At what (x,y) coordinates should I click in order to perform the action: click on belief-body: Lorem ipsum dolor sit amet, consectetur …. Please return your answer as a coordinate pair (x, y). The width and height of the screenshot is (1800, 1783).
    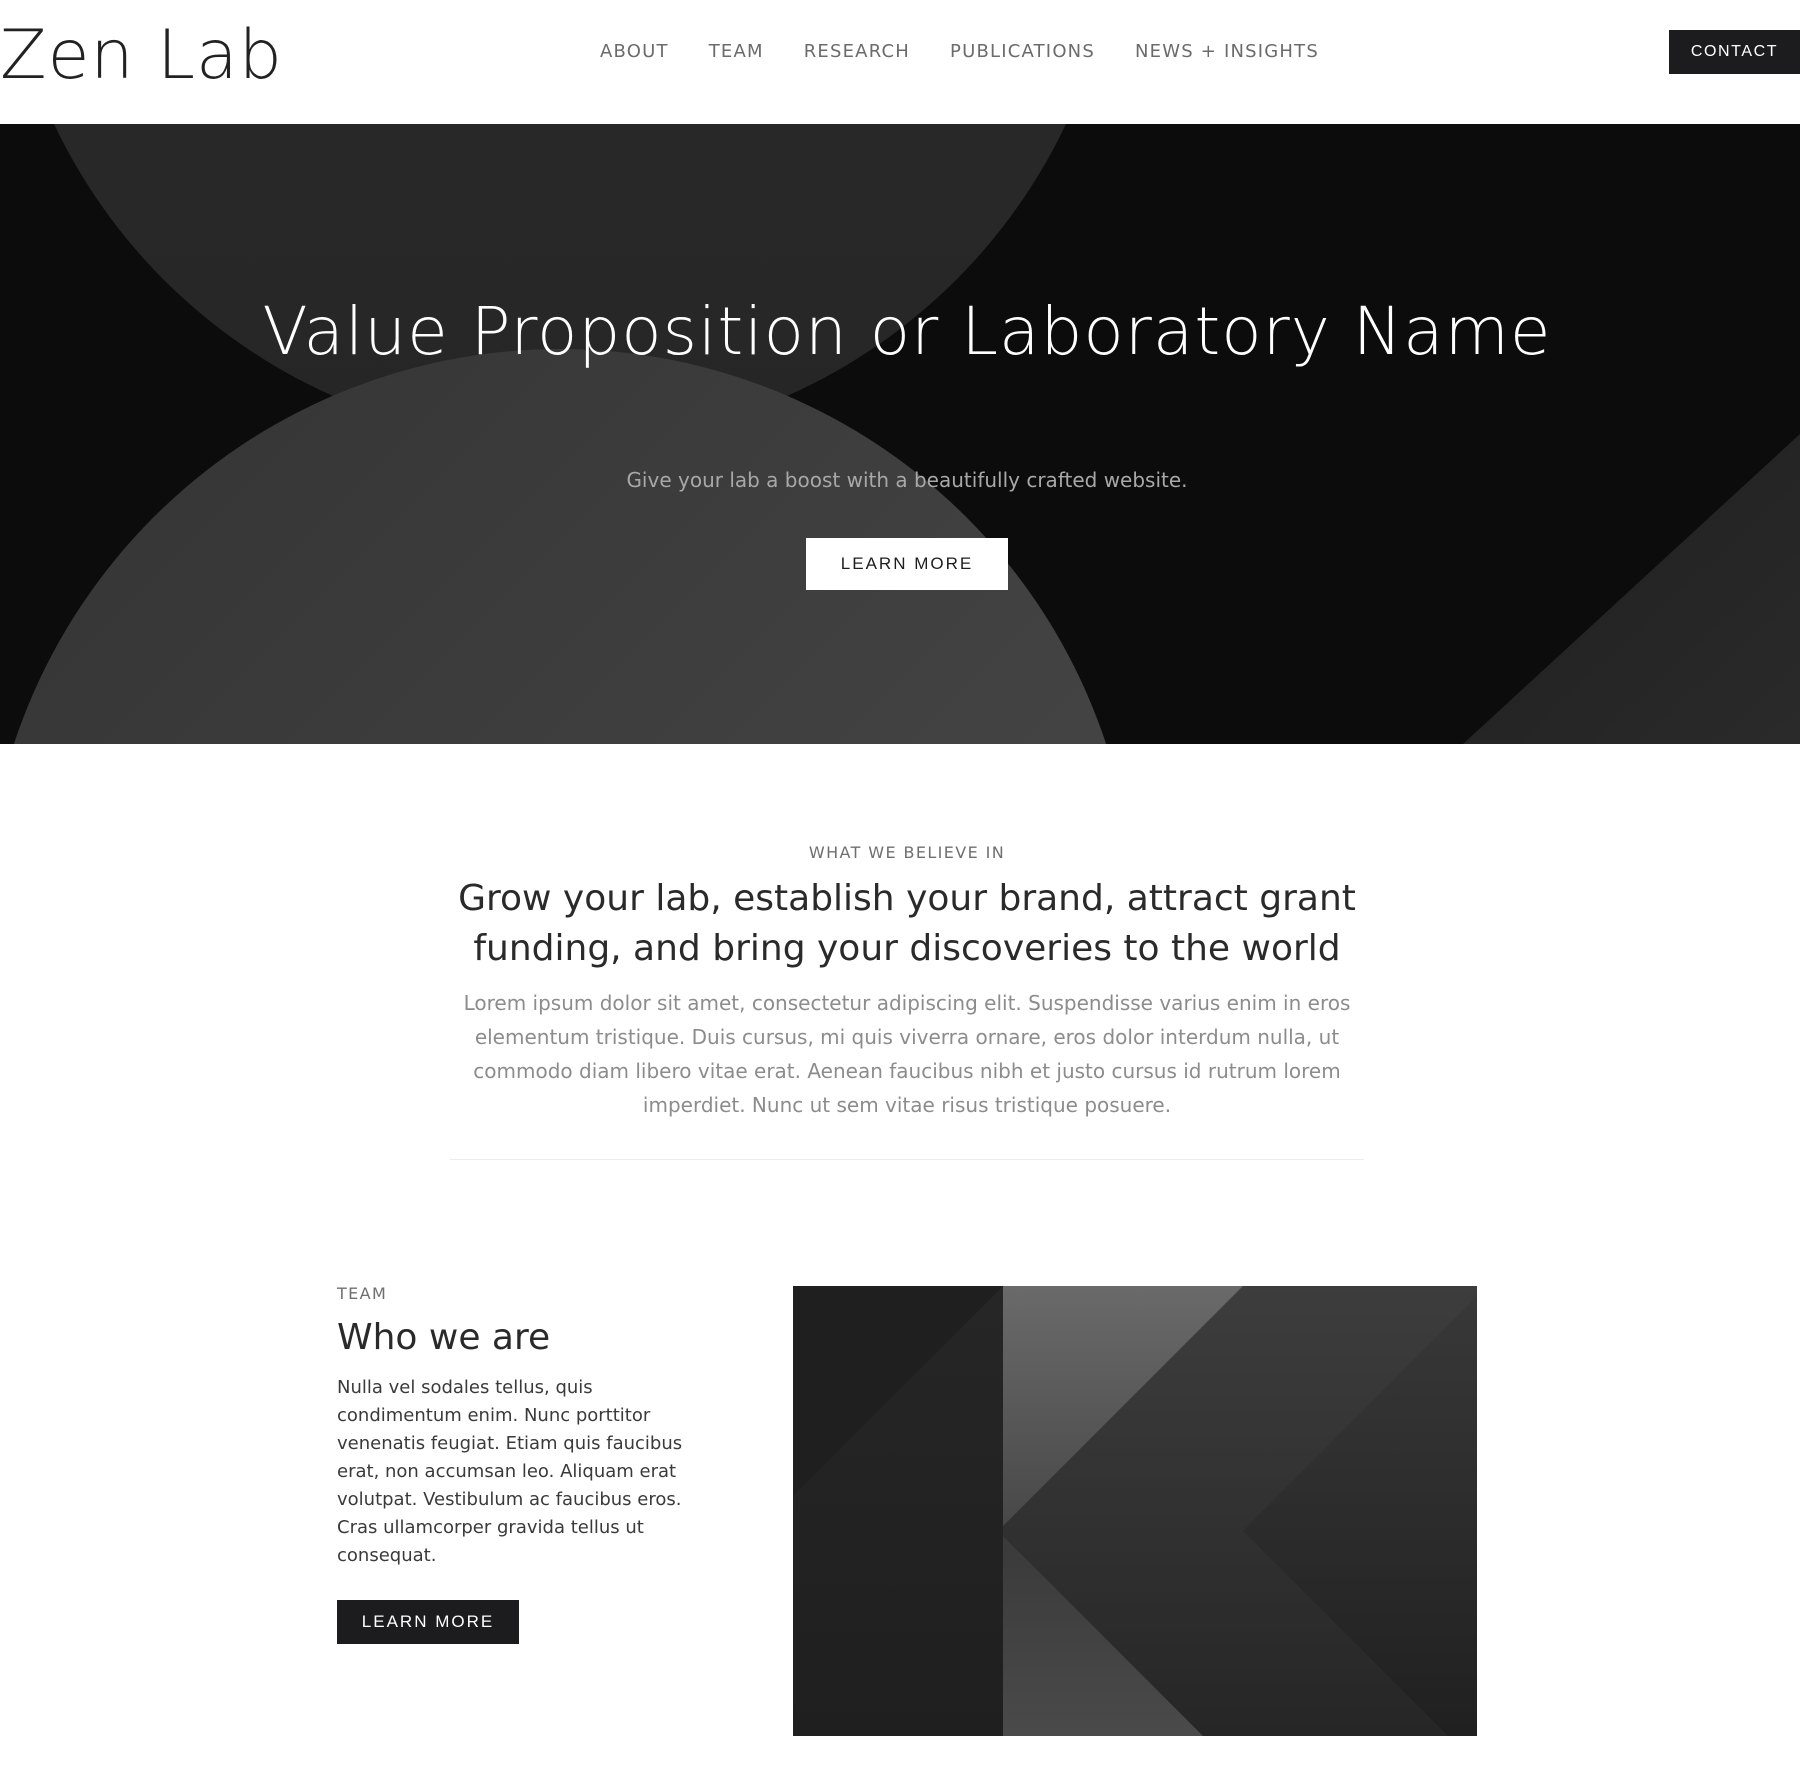
    Looking at the image, I should click on (907, 1054).